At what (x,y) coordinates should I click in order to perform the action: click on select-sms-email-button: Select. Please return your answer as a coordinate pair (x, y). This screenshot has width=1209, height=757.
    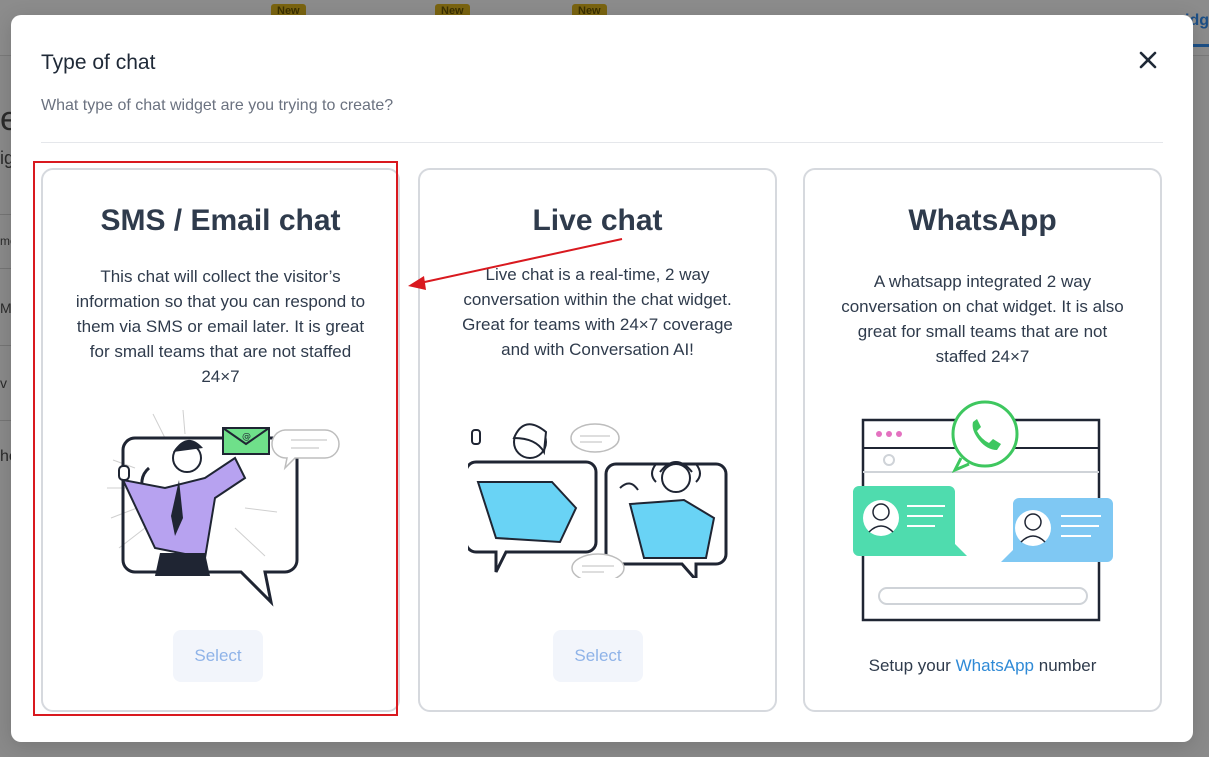
    Looking at the image, I should click on (218, 656).